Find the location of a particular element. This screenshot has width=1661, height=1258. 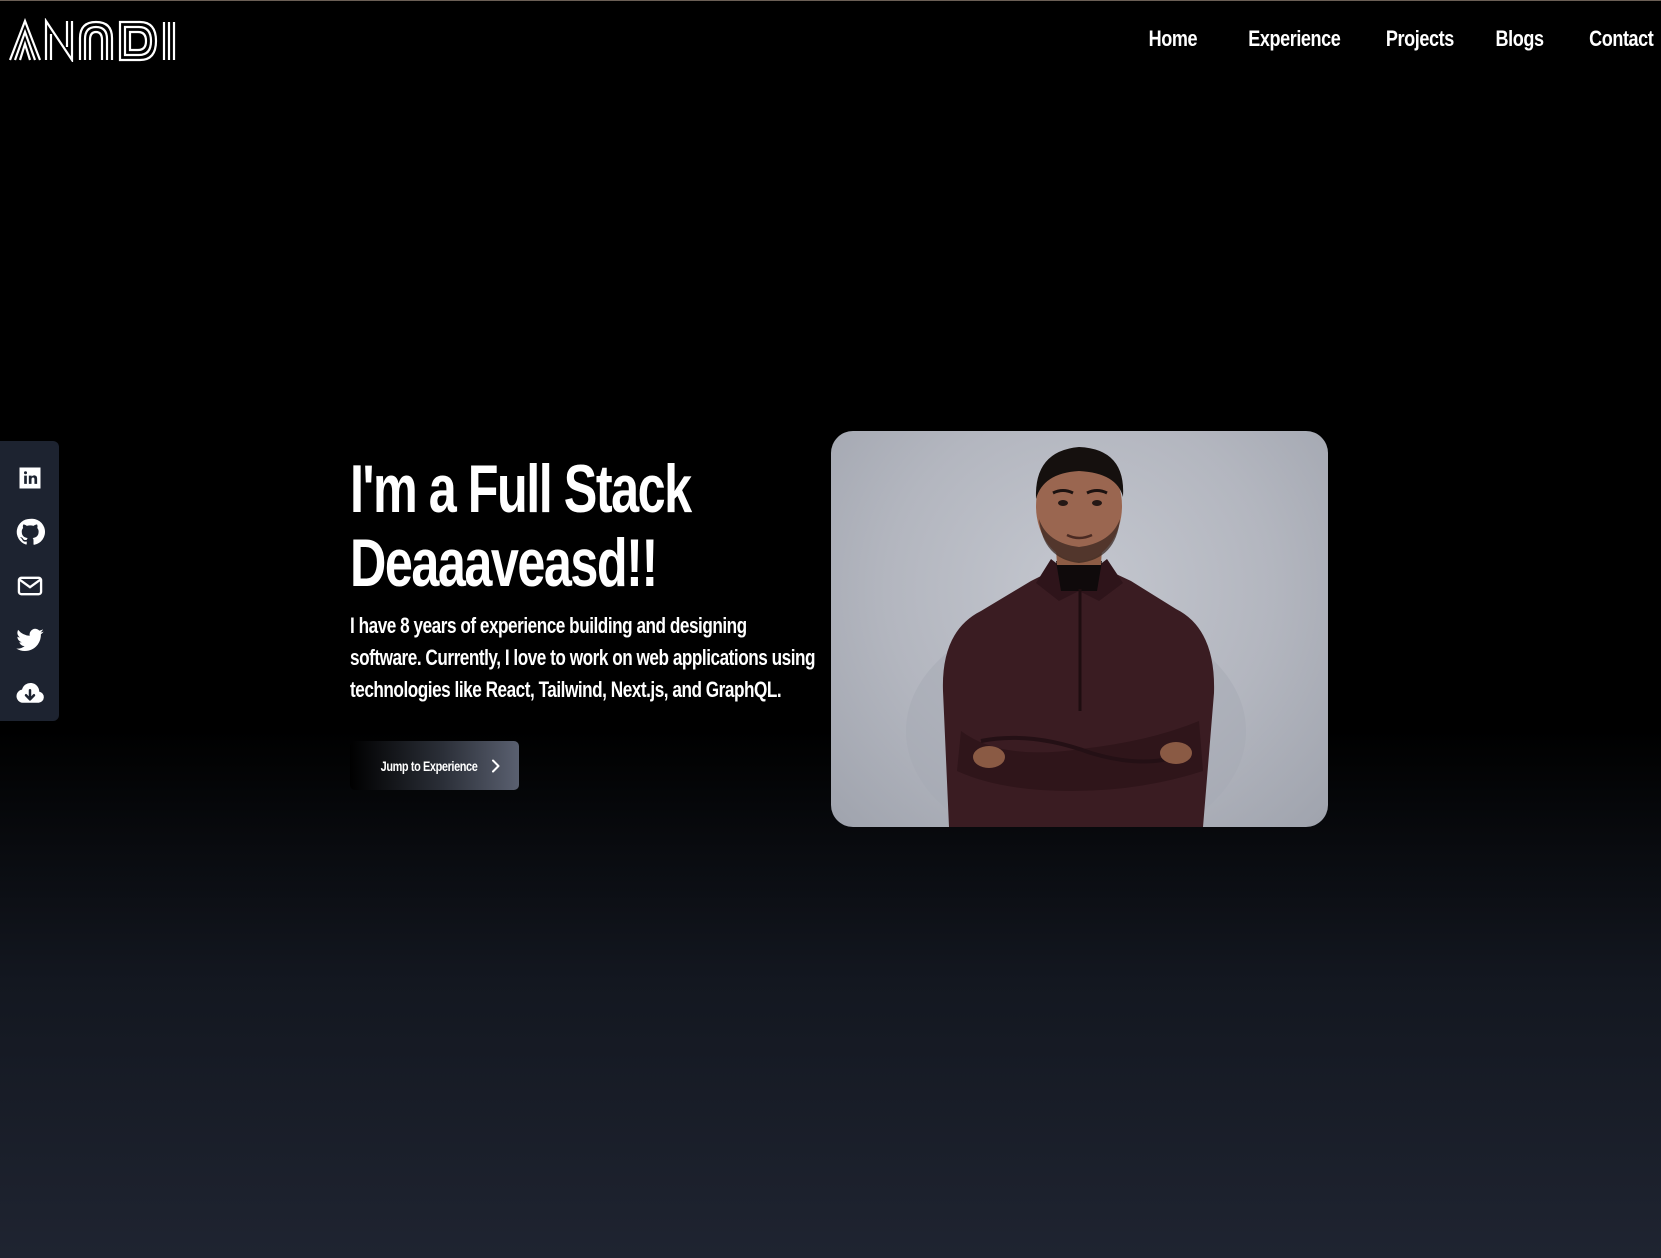

linkedin-icon is located at coordinates (29, 478).